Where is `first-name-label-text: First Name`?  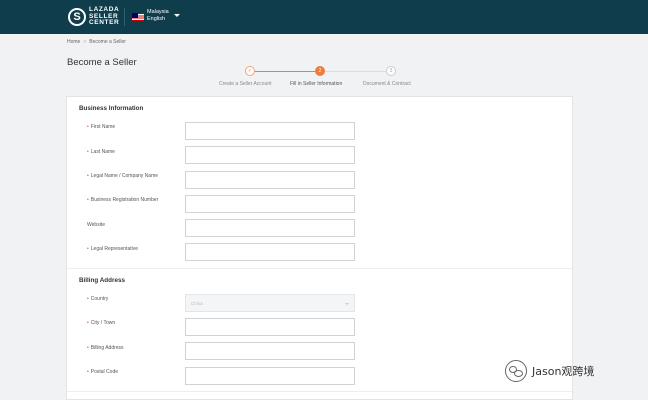
first-name-label-text: First Name is located at coordinates (103, 127).